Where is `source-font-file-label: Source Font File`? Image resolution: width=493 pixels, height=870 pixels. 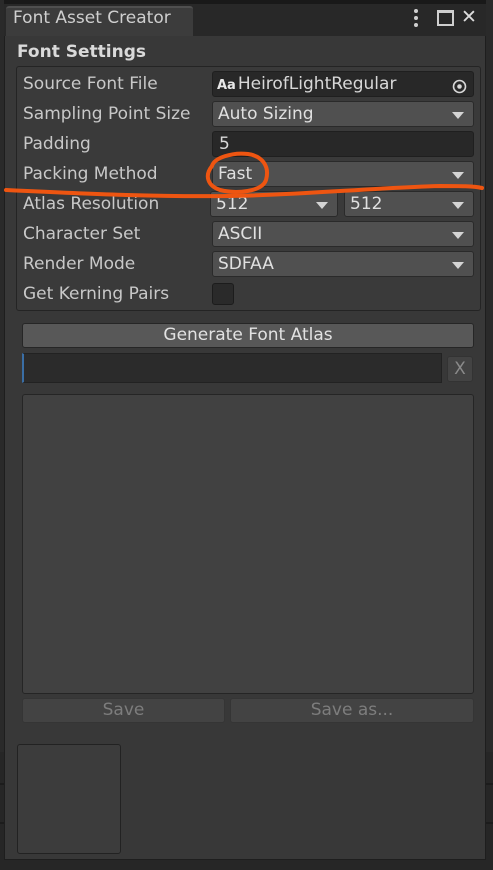 source-font-file-label: Source Font File is located at coordinates (90, 84).